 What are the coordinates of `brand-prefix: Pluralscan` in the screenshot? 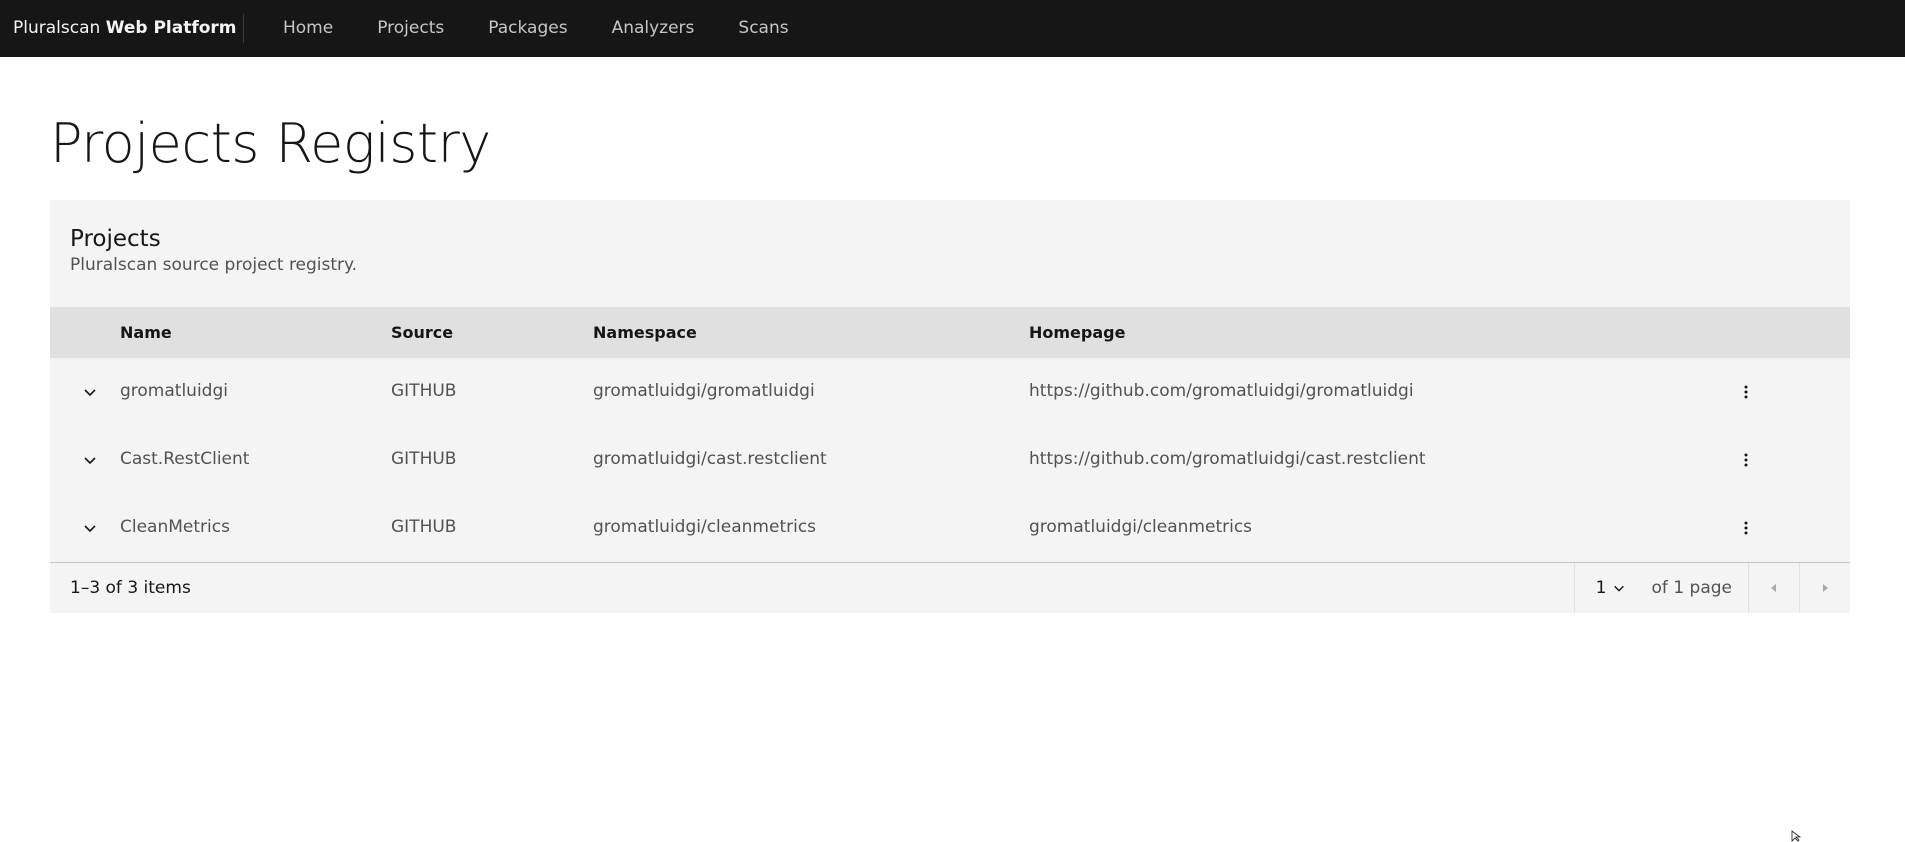 It's located at (57, 28).